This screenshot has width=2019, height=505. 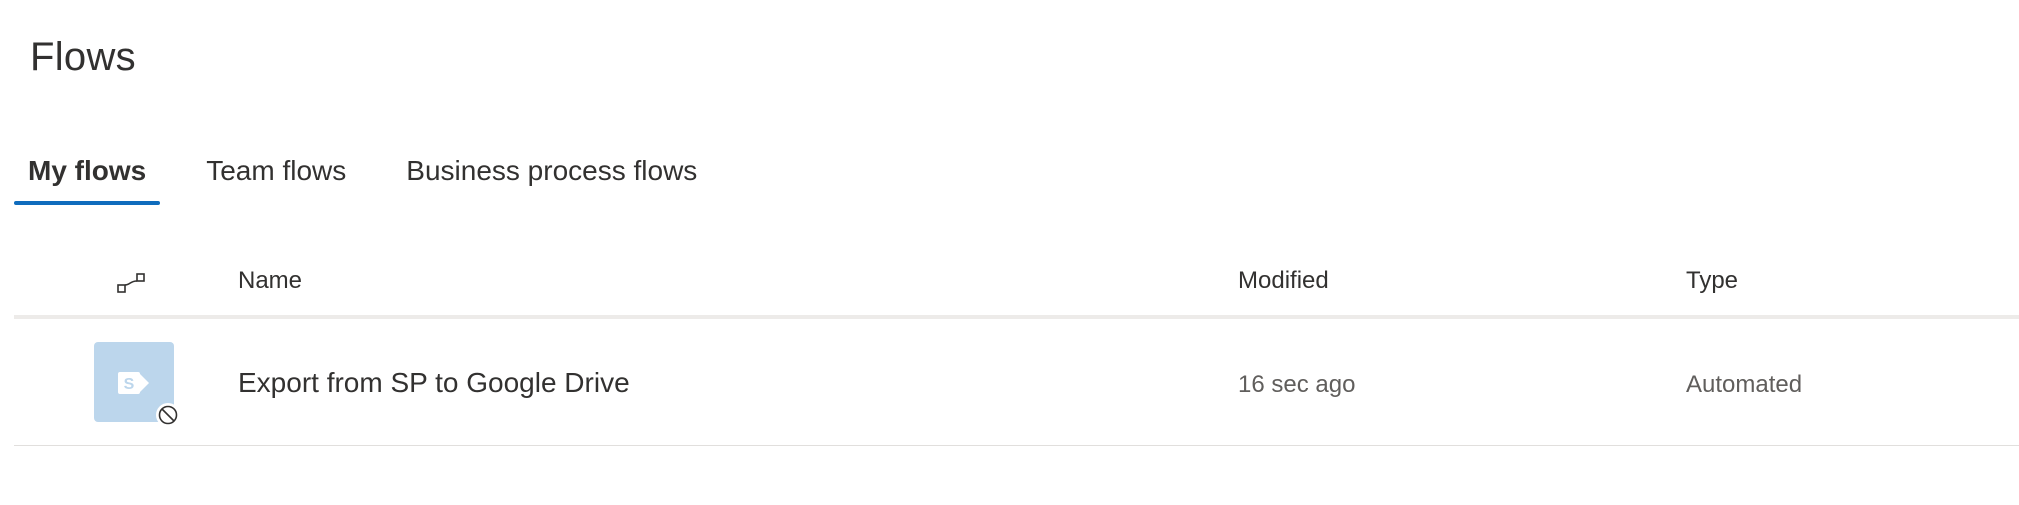 I want to click on column-header-type: Type, so click(x=1712, y=281).